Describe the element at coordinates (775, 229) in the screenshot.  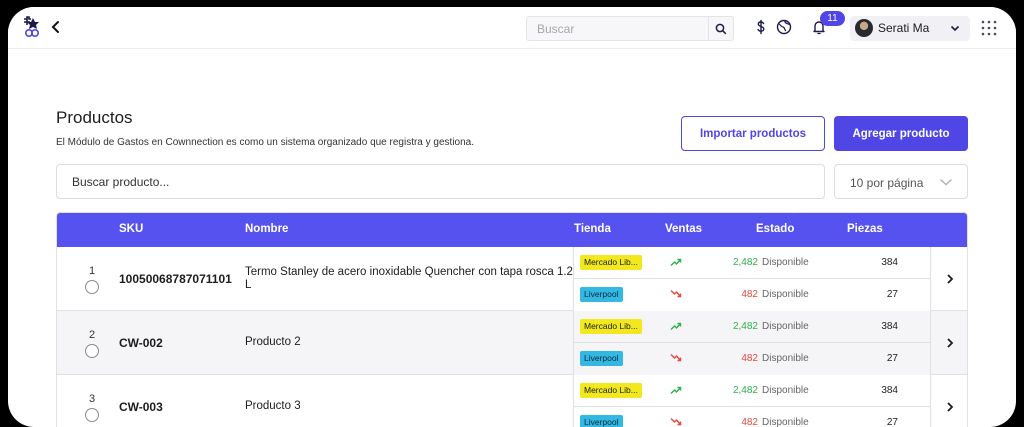
I see `column-header-status: Estado` at that location.